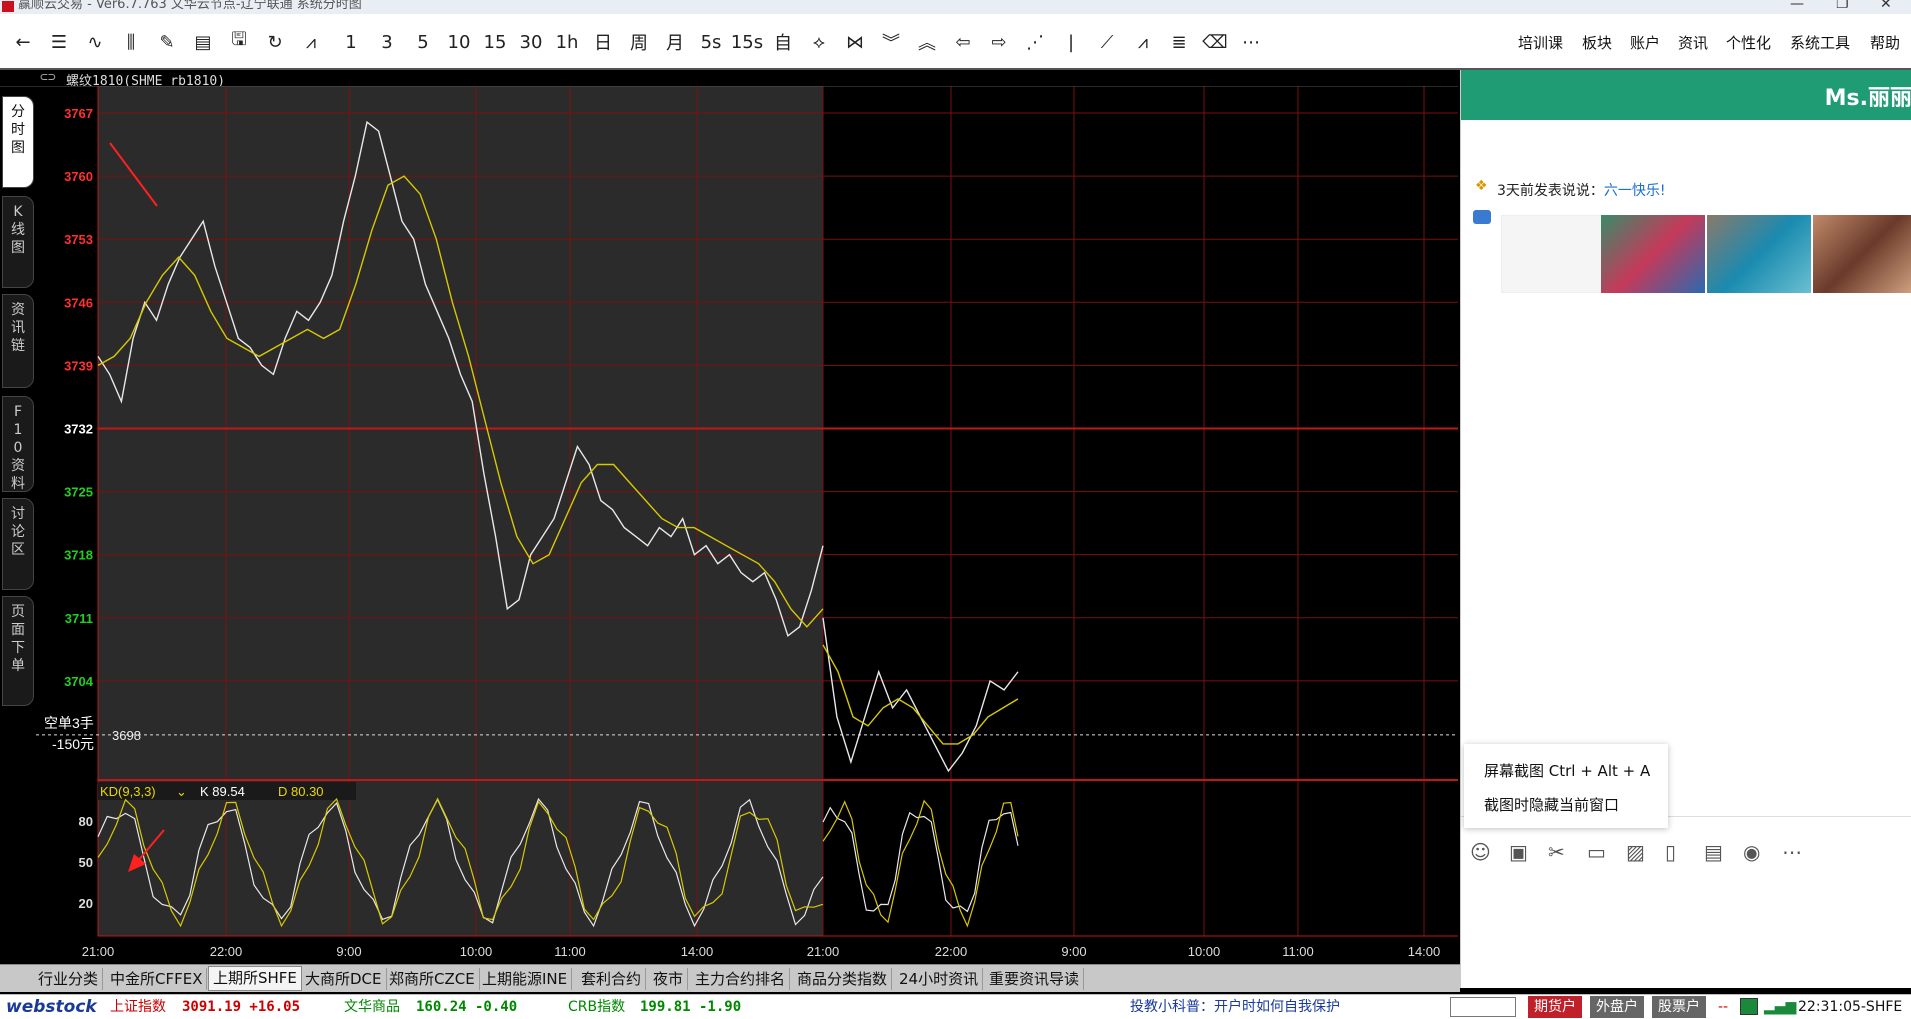 The image size is (1911, 1019). I want to click on list-icon: ☰, so click(59, 42).